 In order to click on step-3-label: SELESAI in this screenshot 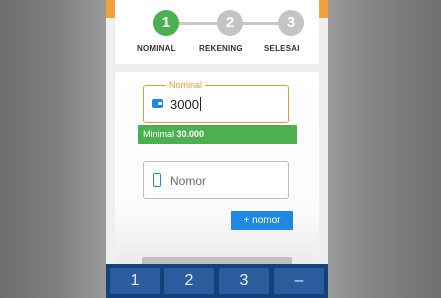, I will do `click(282, 48)`.